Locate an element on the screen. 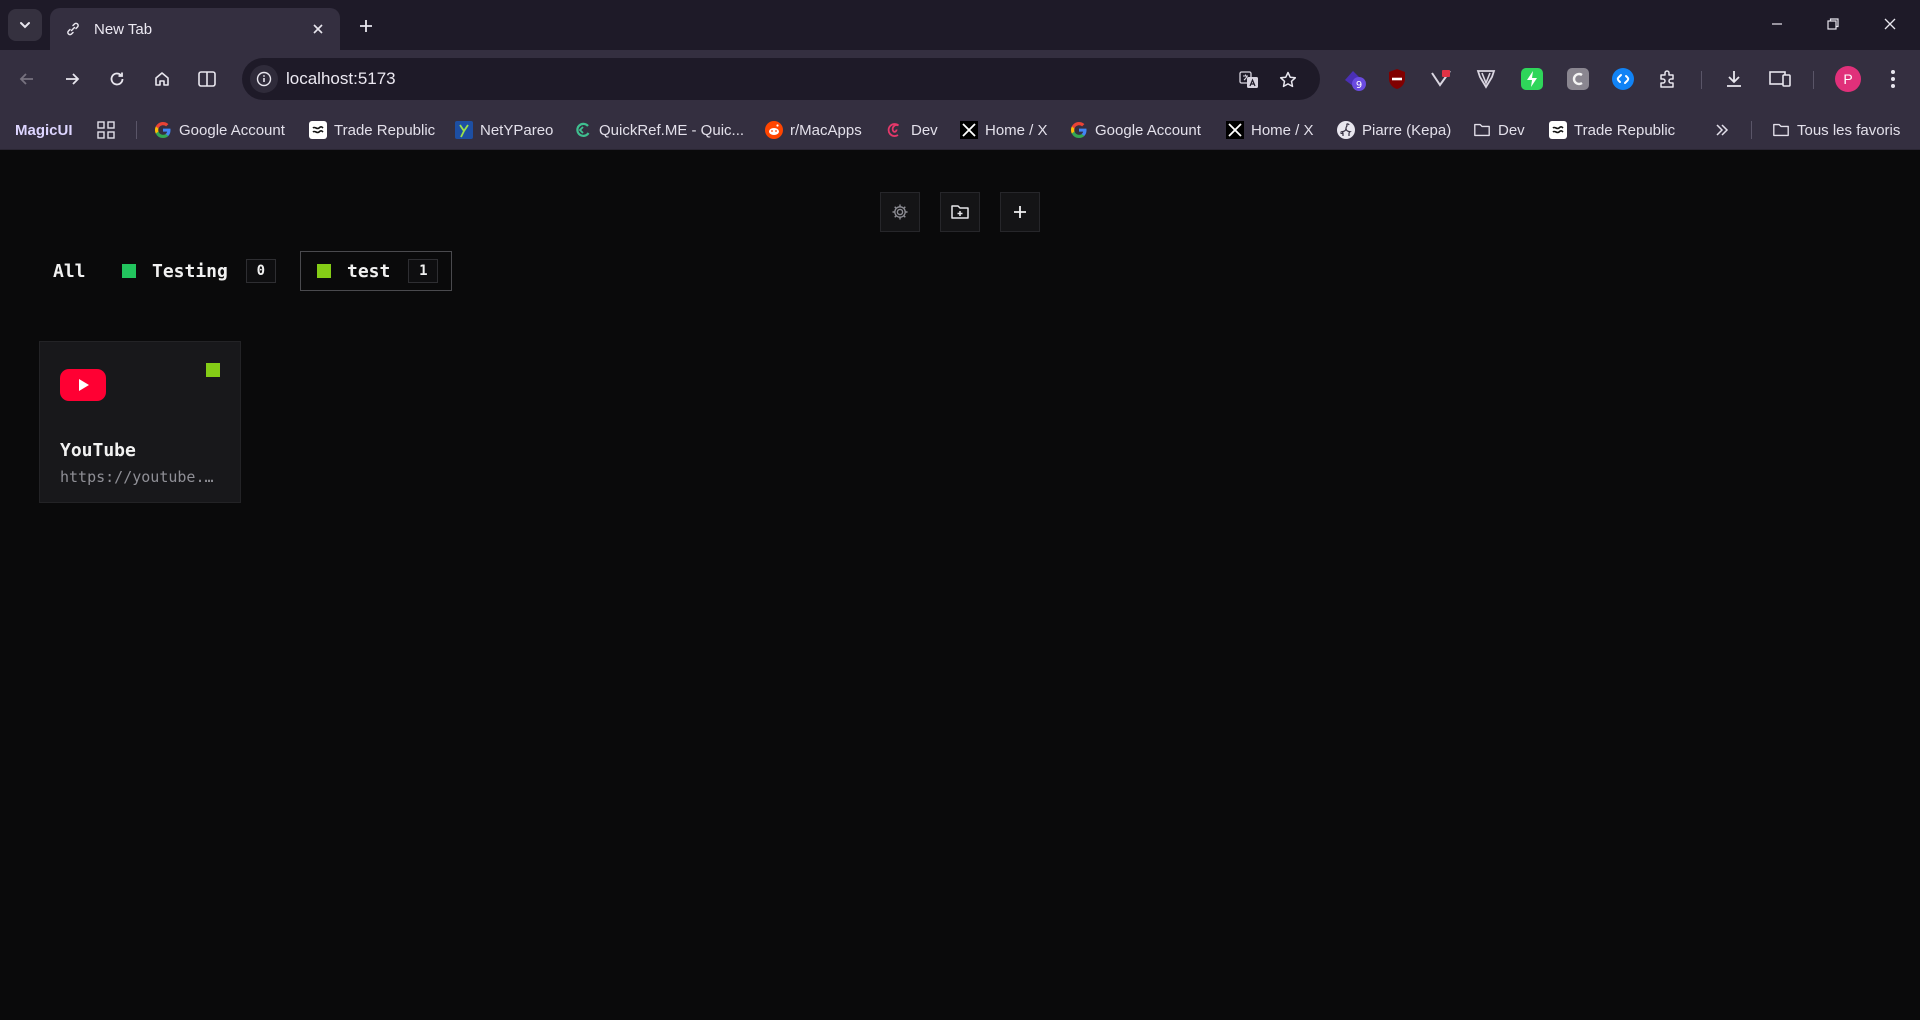 The image size is (1920, 1020). ublock-icon is located at coordinates (1397, 79).